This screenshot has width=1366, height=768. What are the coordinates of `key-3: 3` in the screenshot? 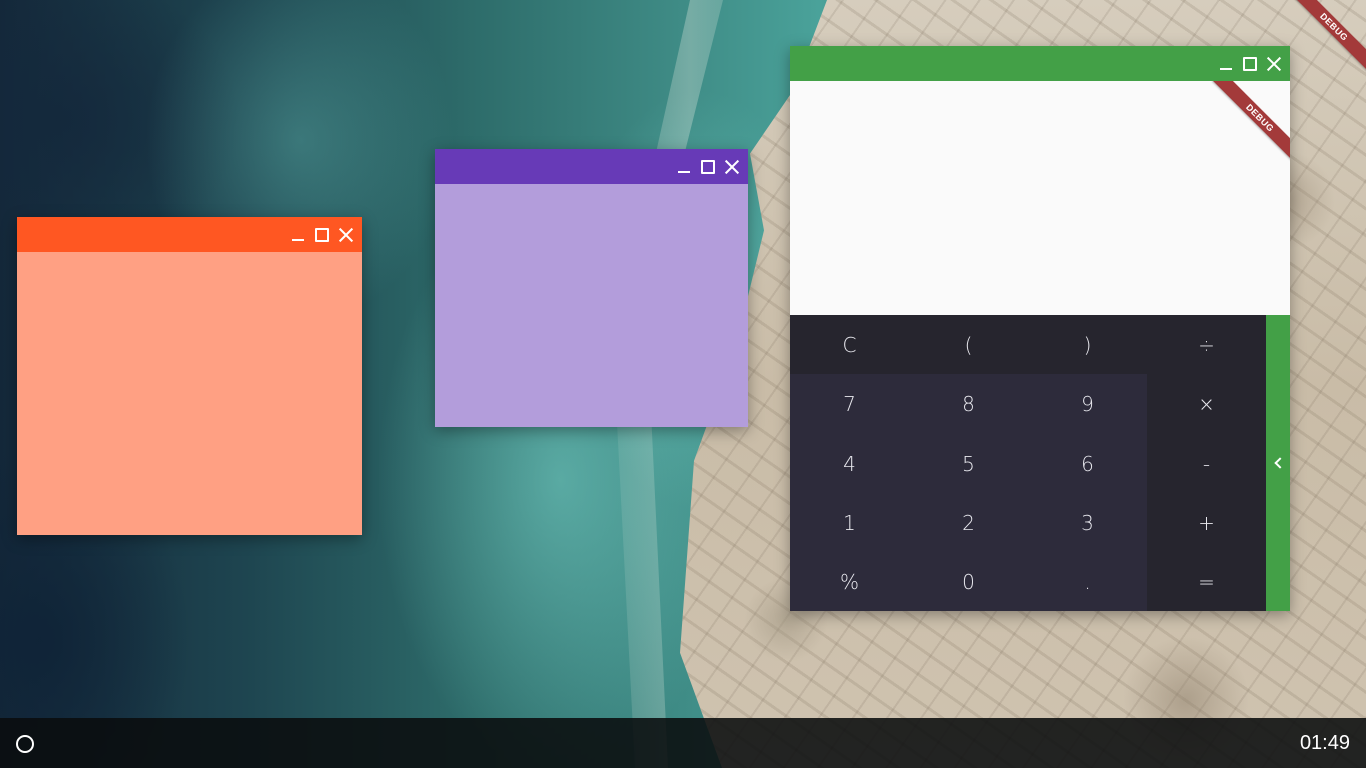 It's located at (1087, 522).